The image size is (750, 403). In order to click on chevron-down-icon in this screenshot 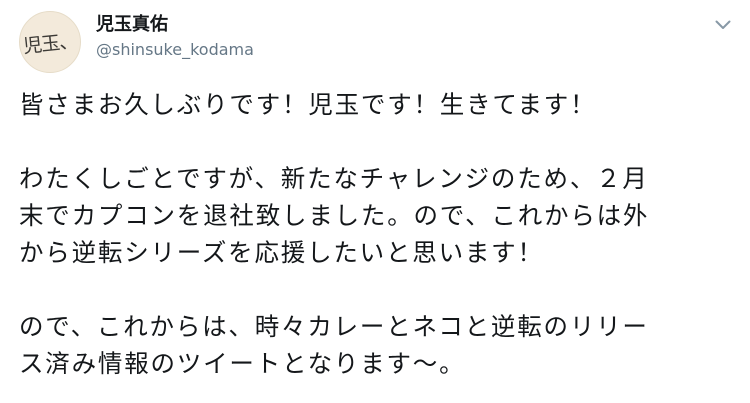, I will do `click(723, 25)`.